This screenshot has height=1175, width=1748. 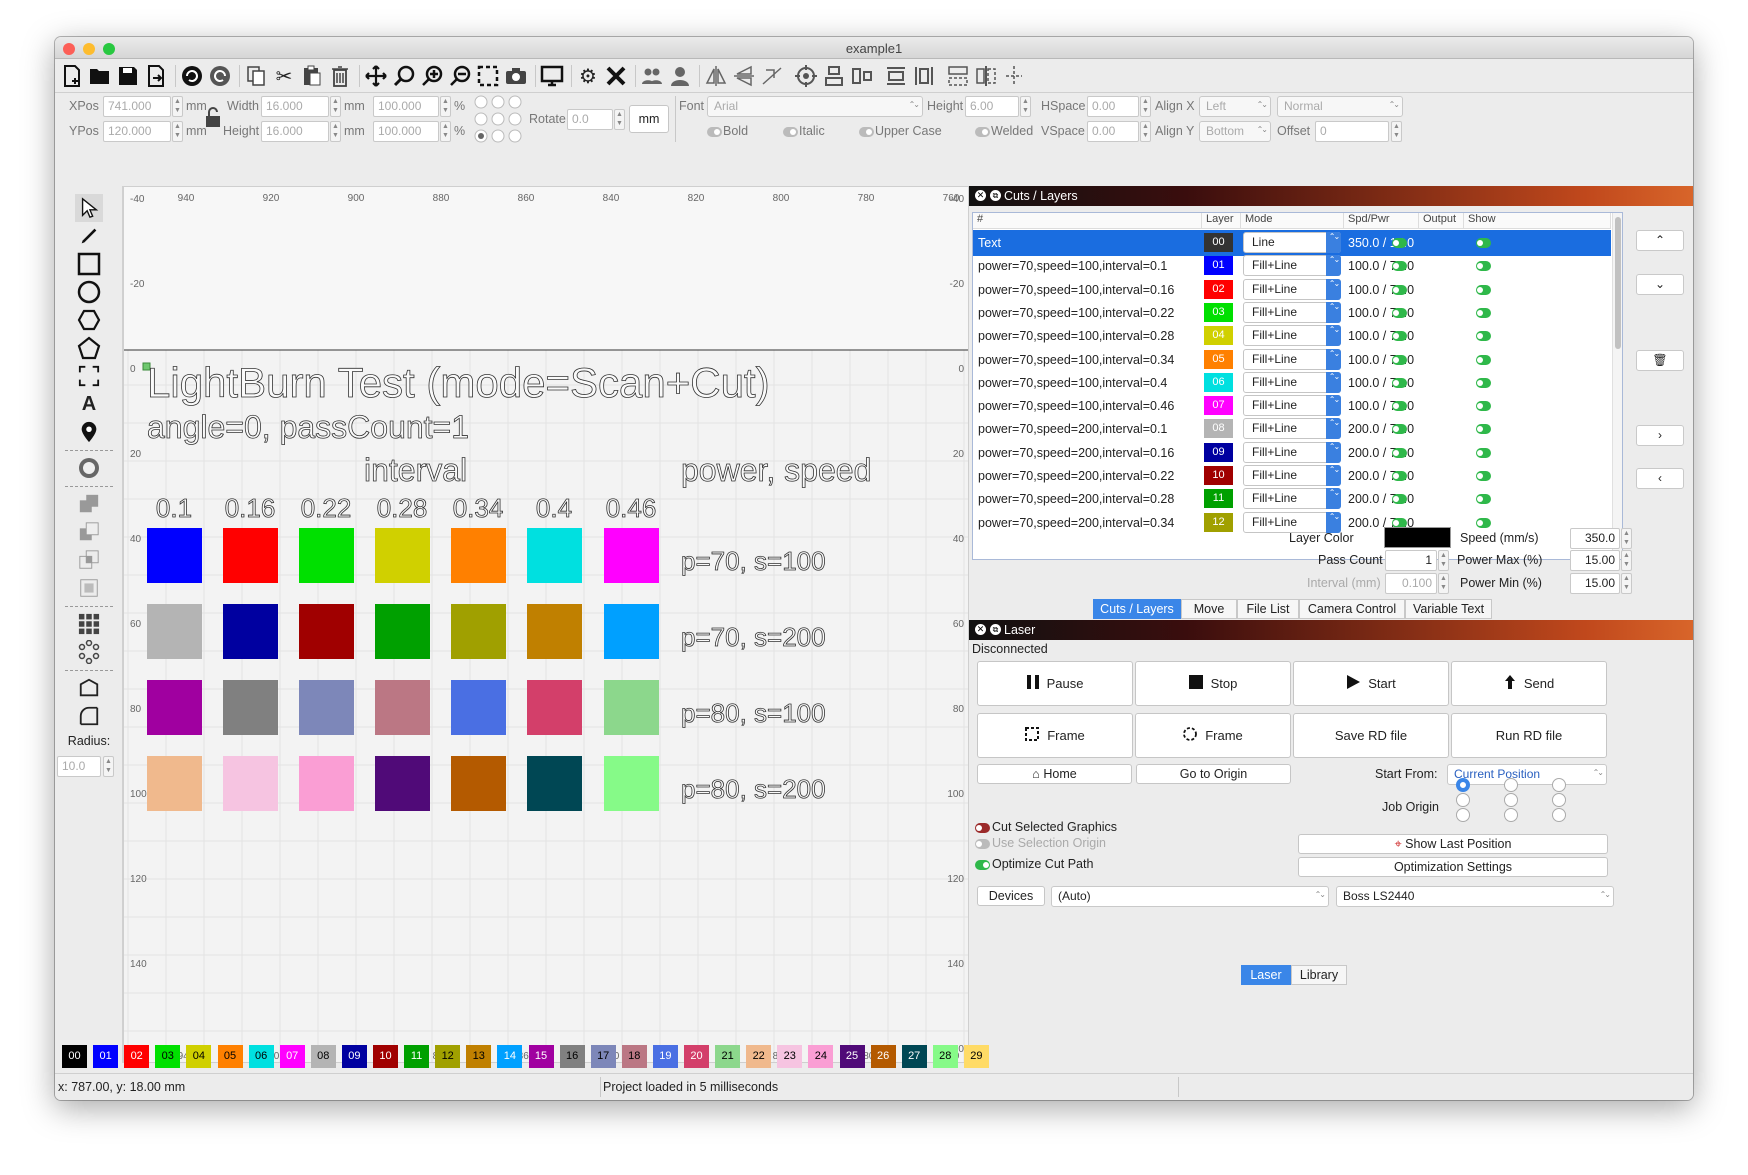 What do you see at coordinates (406, 131) in the screenshot?
I see `height-percent-input: 100.000` at bounding box center [406, 131].